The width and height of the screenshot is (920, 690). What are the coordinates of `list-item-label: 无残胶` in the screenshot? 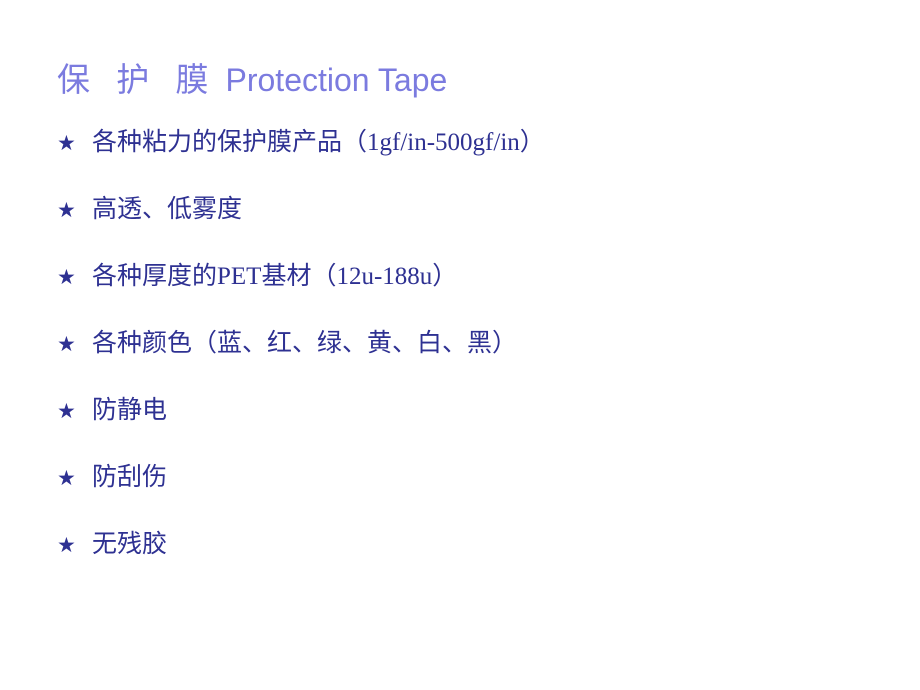 It's located at (130, 544).